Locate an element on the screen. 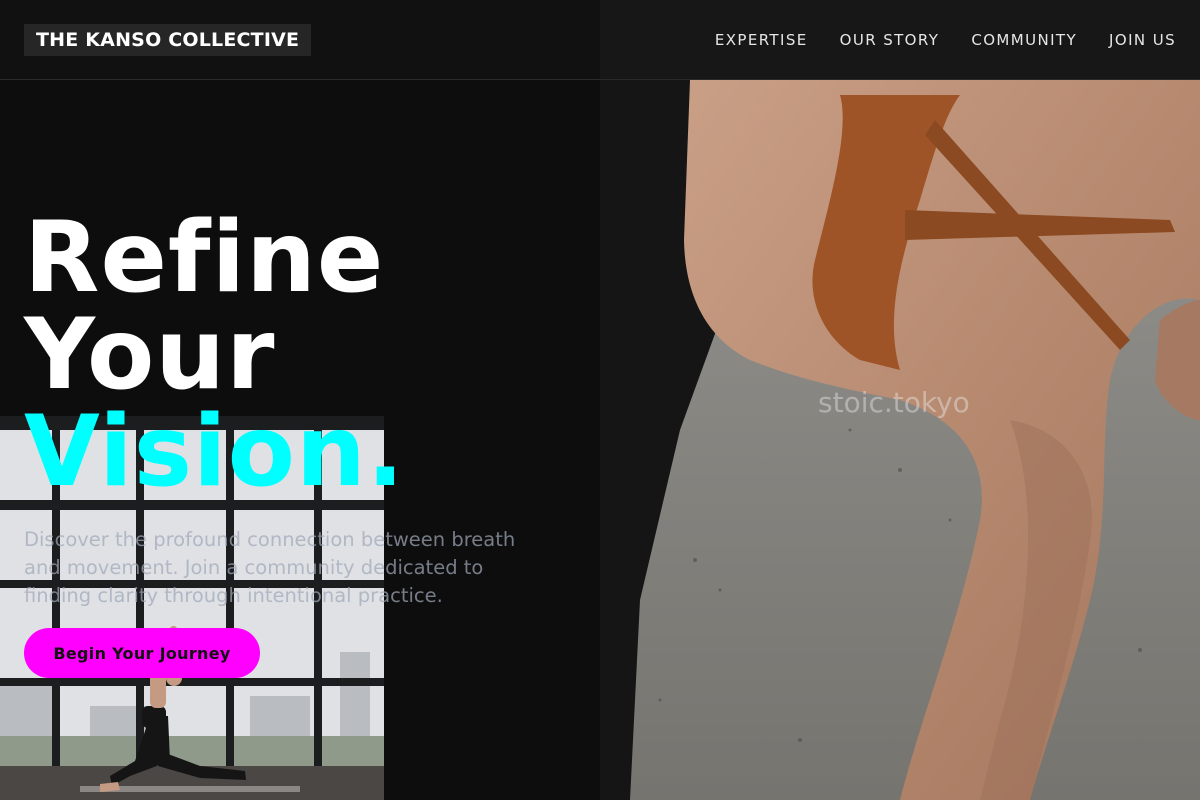 The image size is (1200, 800). brand-logo: THE KANSO COLLECTIVE is located at coordinates (168, 40).